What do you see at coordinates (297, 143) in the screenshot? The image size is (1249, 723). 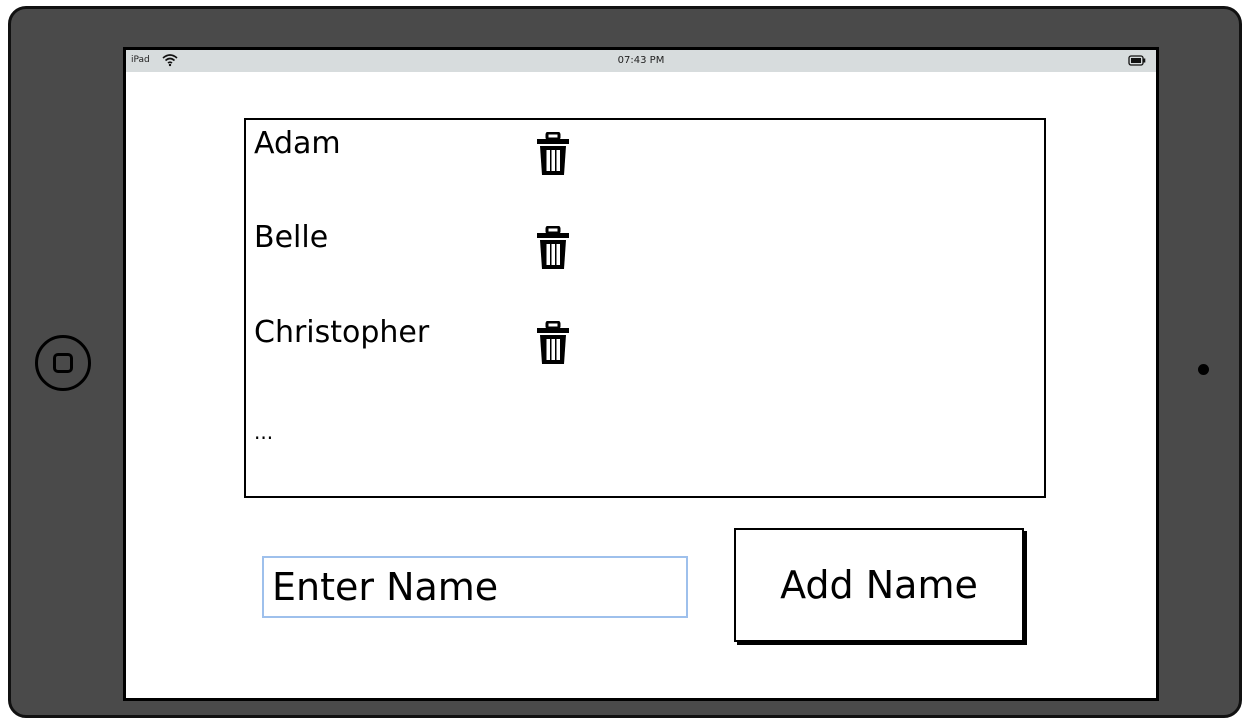 I see `list-item-name: Adam` at bounding box center [297, 143].